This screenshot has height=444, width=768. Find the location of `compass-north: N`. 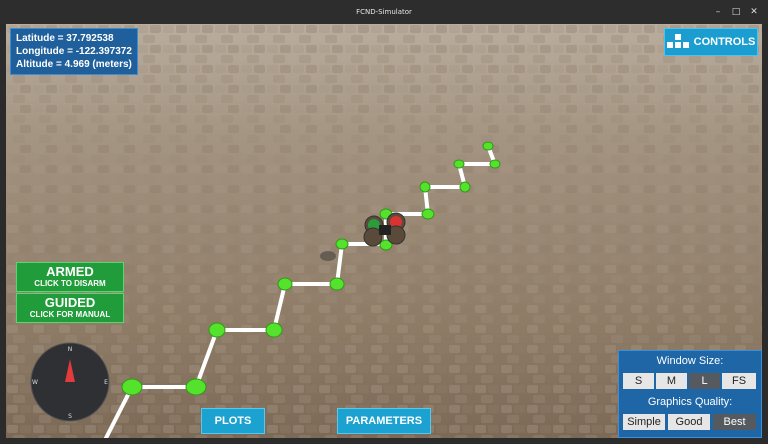

compass-north: N is located at coordinates (70, 349).